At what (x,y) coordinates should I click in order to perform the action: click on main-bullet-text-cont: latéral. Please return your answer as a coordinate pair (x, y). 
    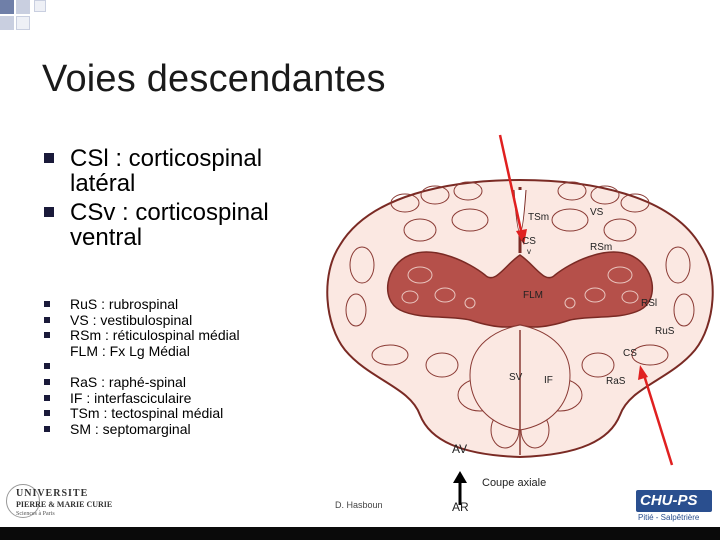
    Looking at the image, I should click on (103, 183).